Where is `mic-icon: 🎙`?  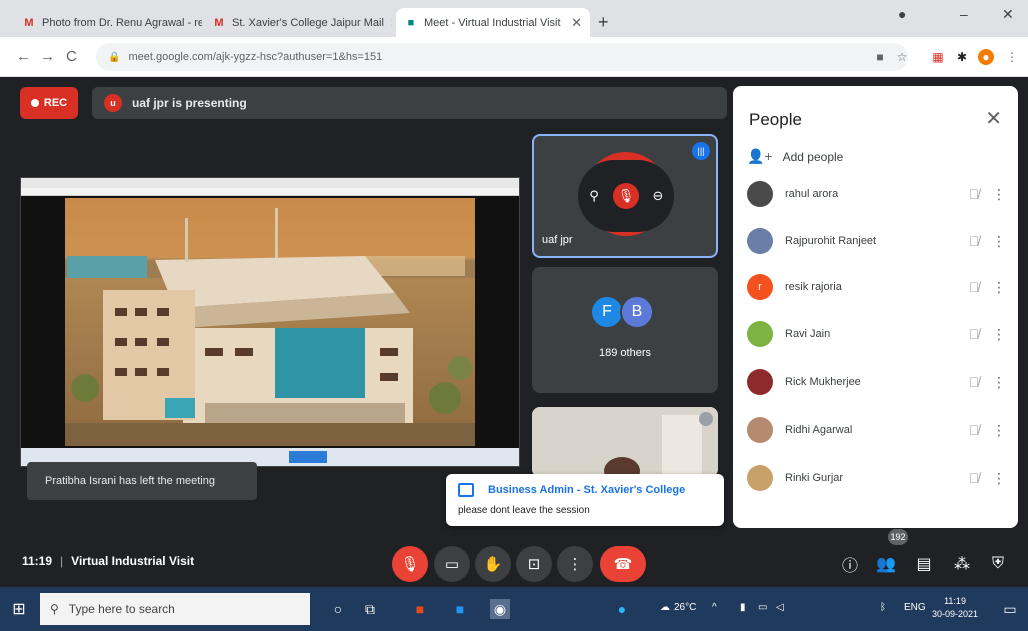 mic-icon: 🎙 is located at coordinates (626, 196).